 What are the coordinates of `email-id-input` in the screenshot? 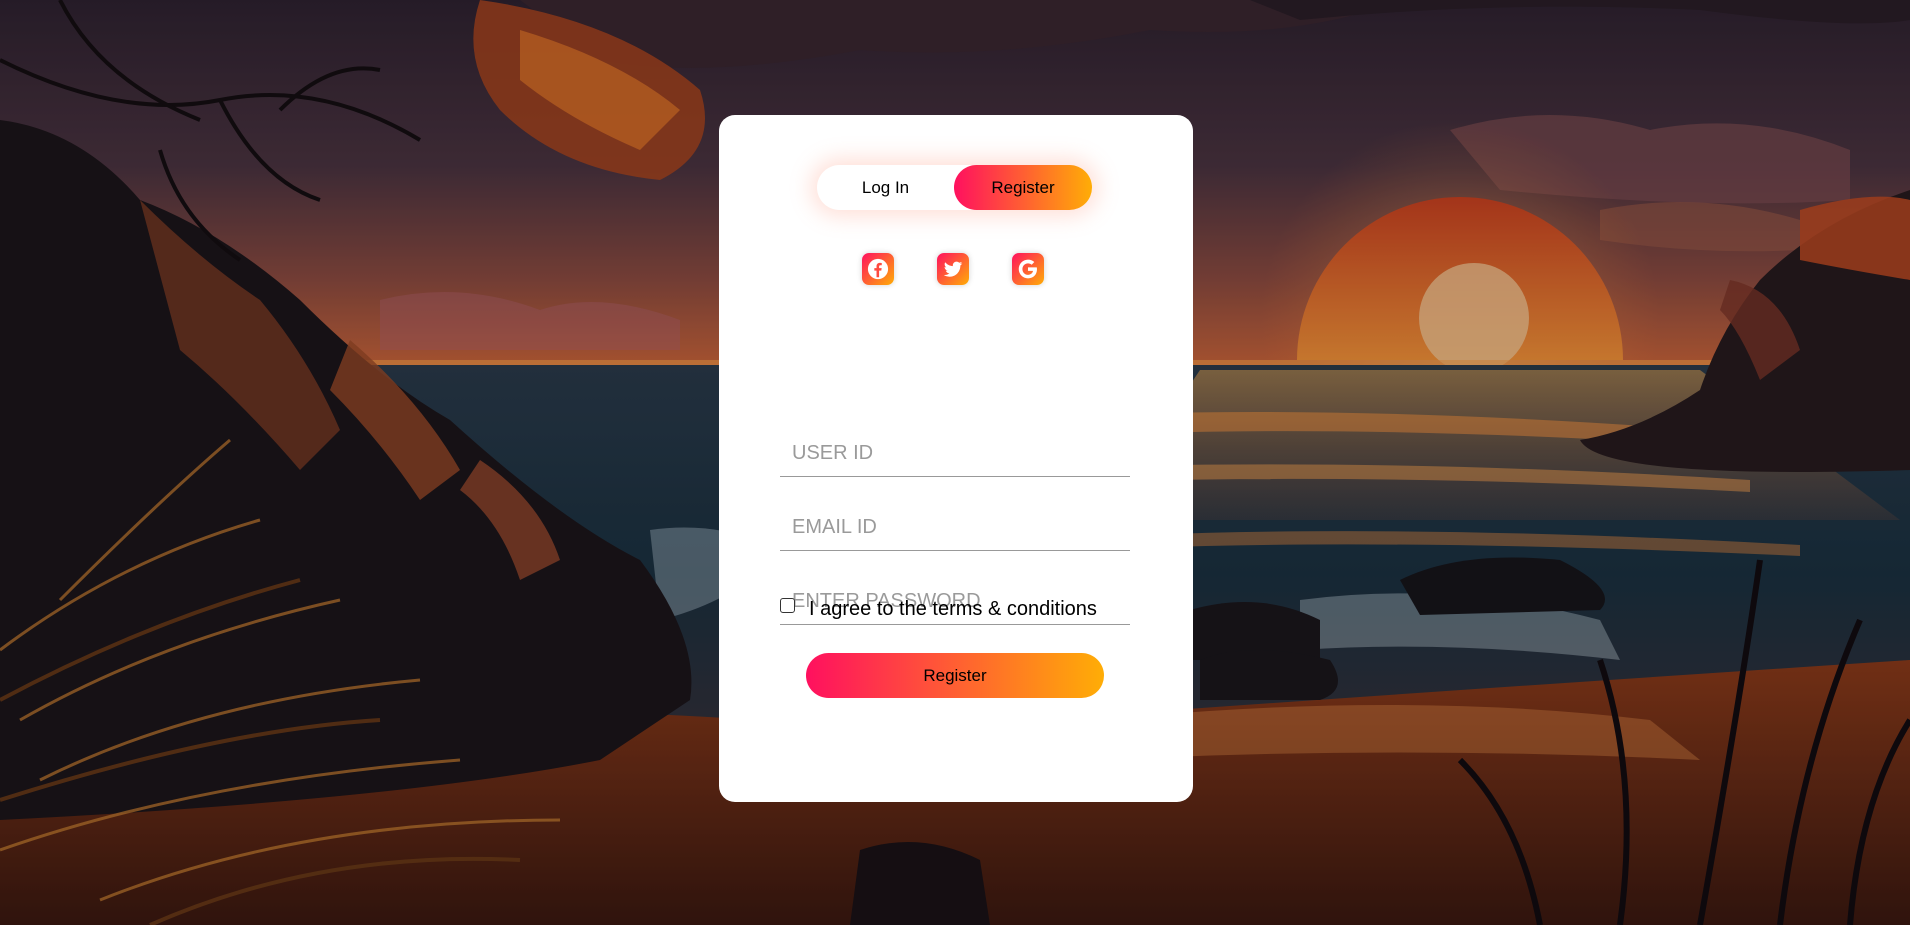 It's located at (955, 528).